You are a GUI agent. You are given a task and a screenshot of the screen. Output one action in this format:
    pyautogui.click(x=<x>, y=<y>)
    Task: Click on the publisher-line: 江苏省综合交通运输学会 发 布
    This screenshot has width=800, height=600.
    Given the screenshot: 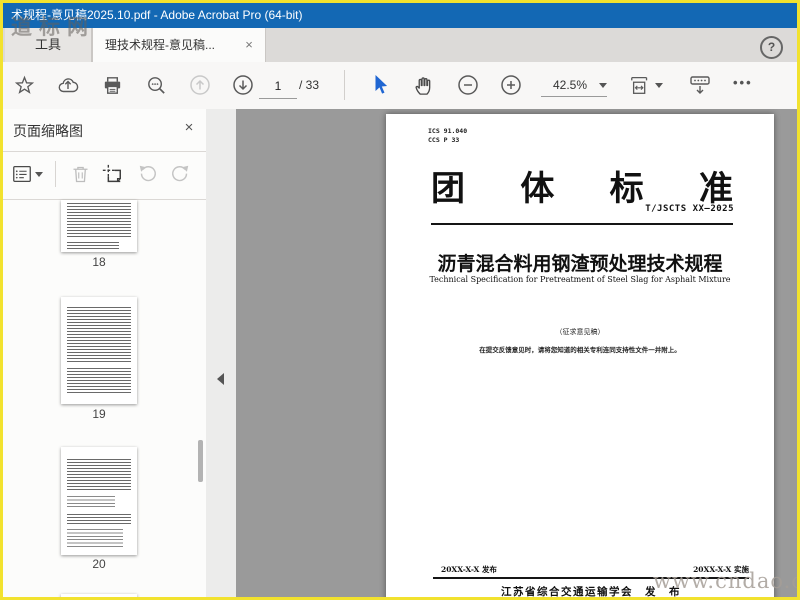 What is the action you would take?
    pyautogui.click(x=591, y=591)
    